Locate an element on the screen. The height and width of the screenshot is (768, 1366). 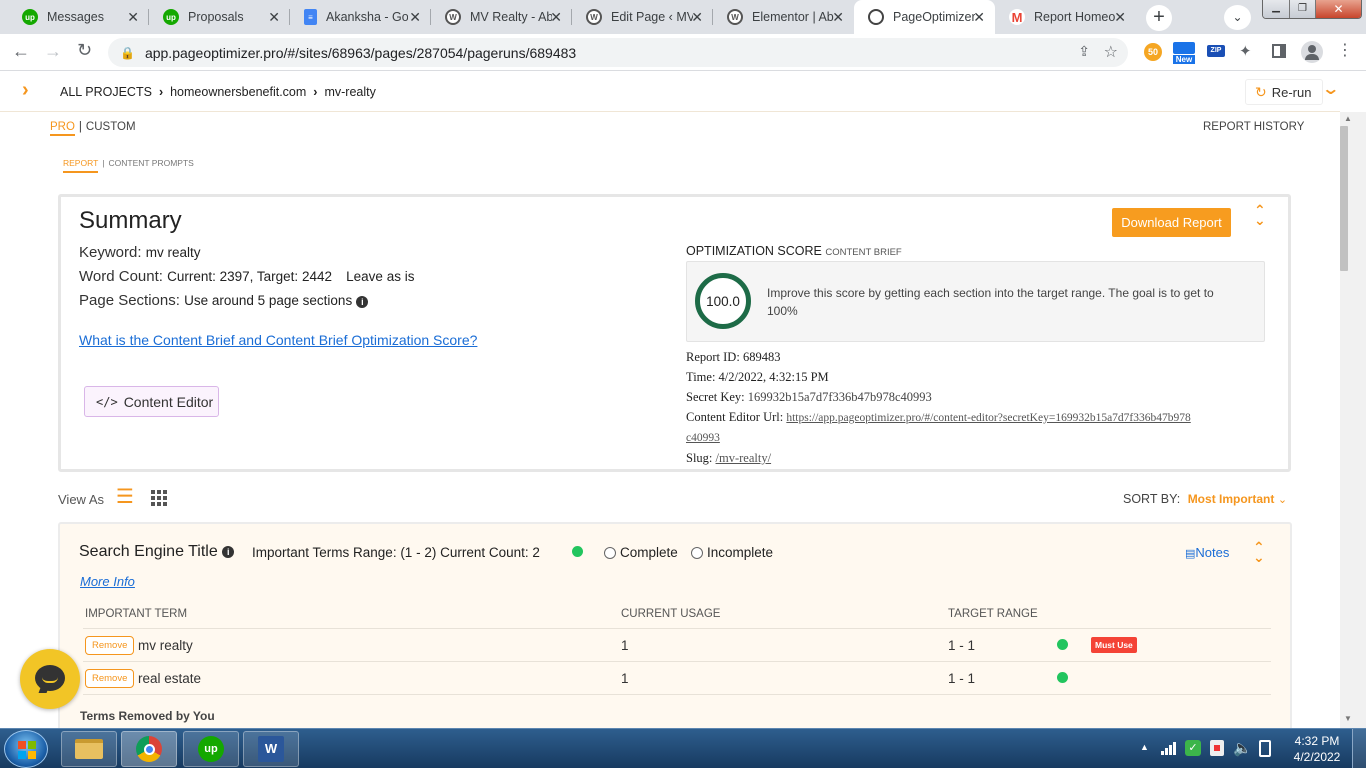
tab-content-prompts: CONTENT PROMPTS is located at coordinates (151, 165).